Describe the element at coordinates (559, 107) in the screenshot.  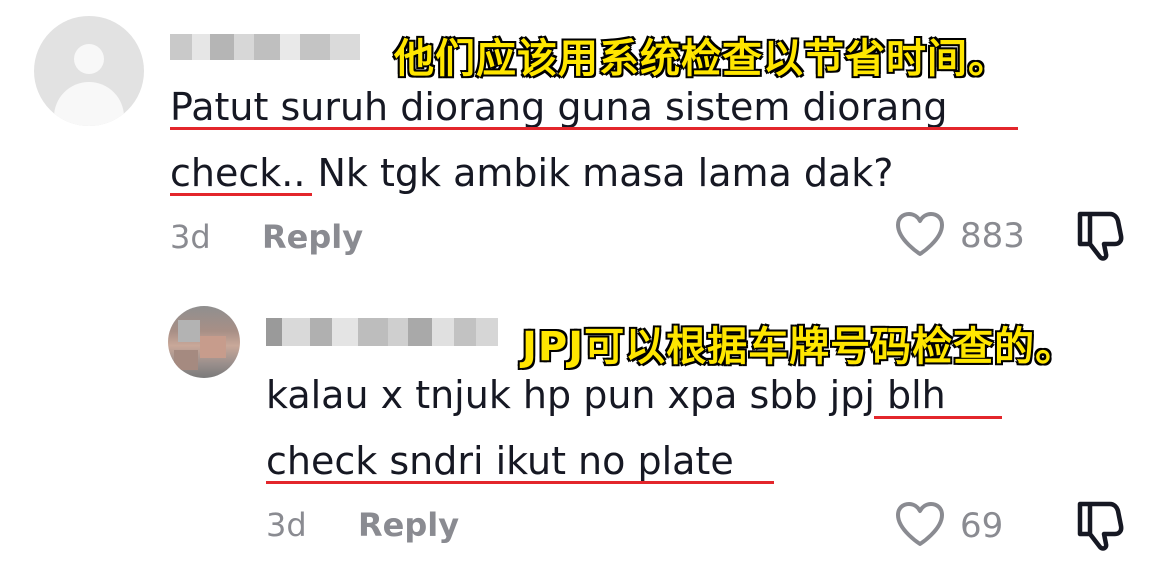
I see `comment-text-line: Patut suruh diorang guna sistem diorang` at that location.